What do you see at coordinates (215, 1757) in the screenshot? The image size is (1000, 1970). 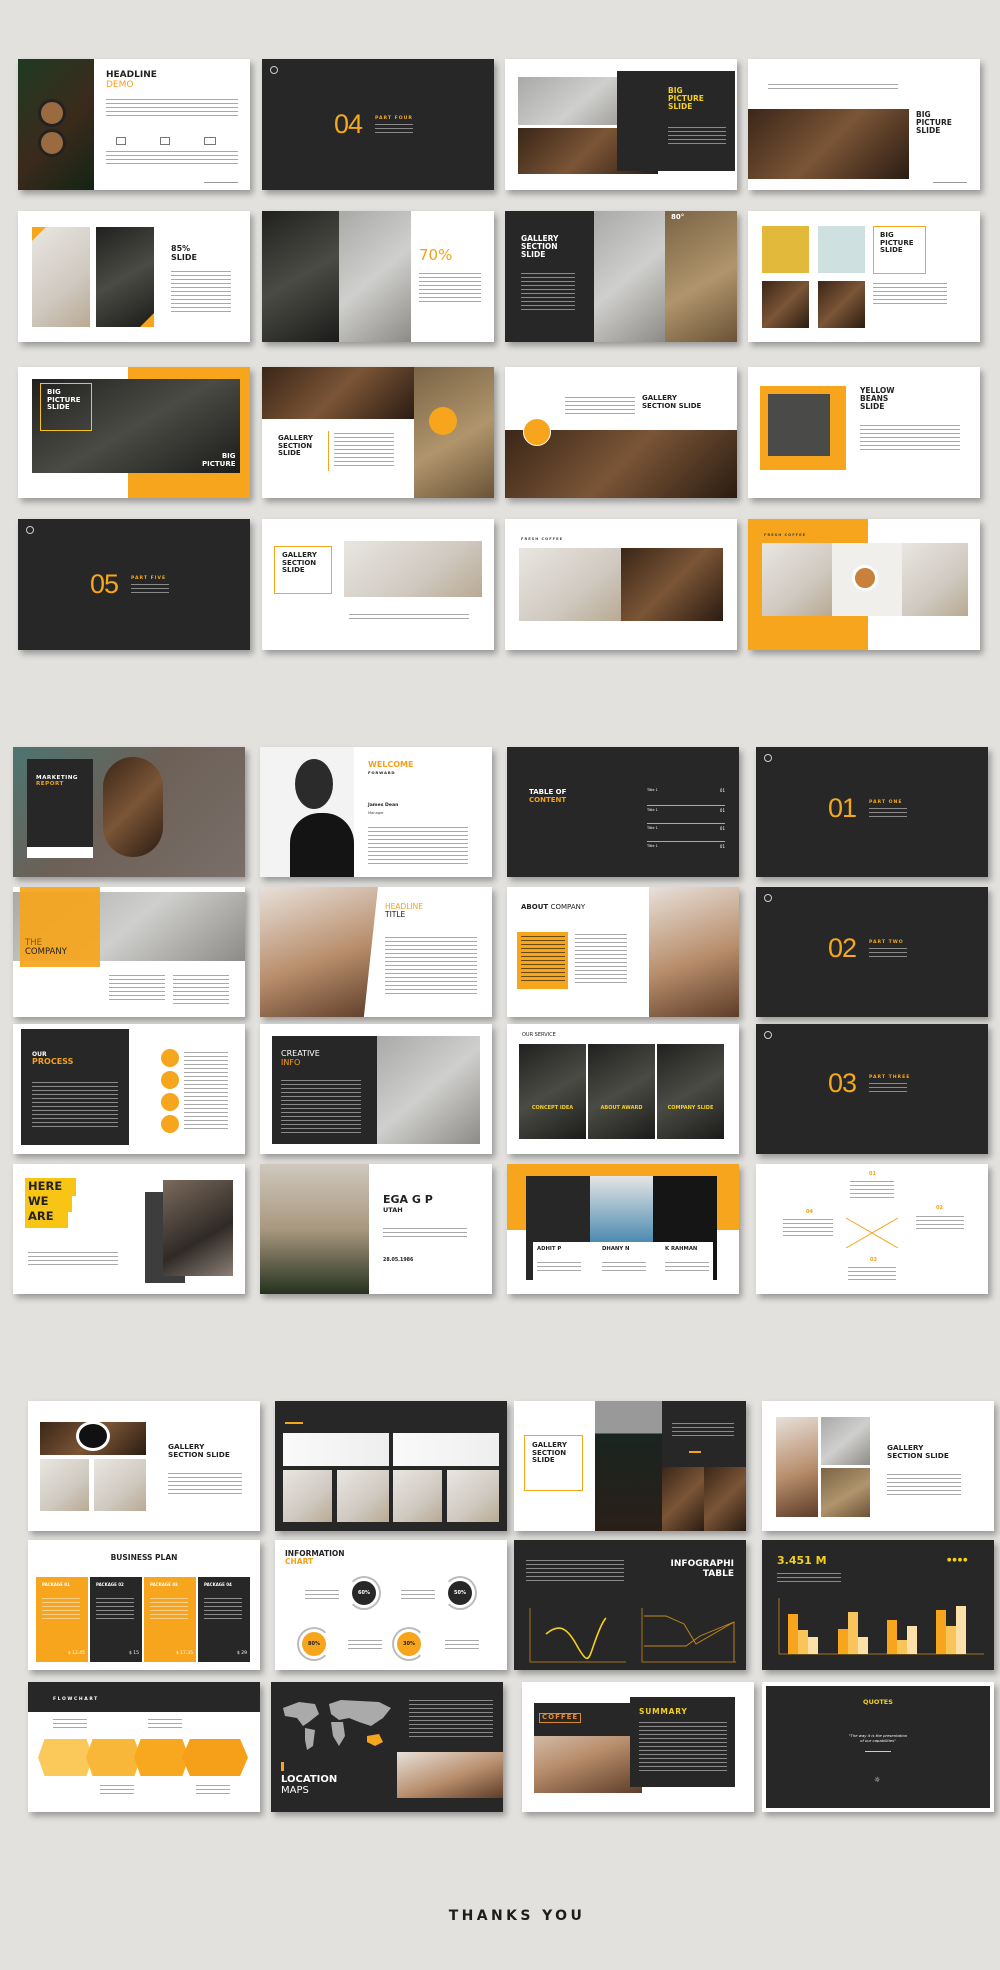 I see `flow-step-team-icon` at bounding box center [215, 1757].